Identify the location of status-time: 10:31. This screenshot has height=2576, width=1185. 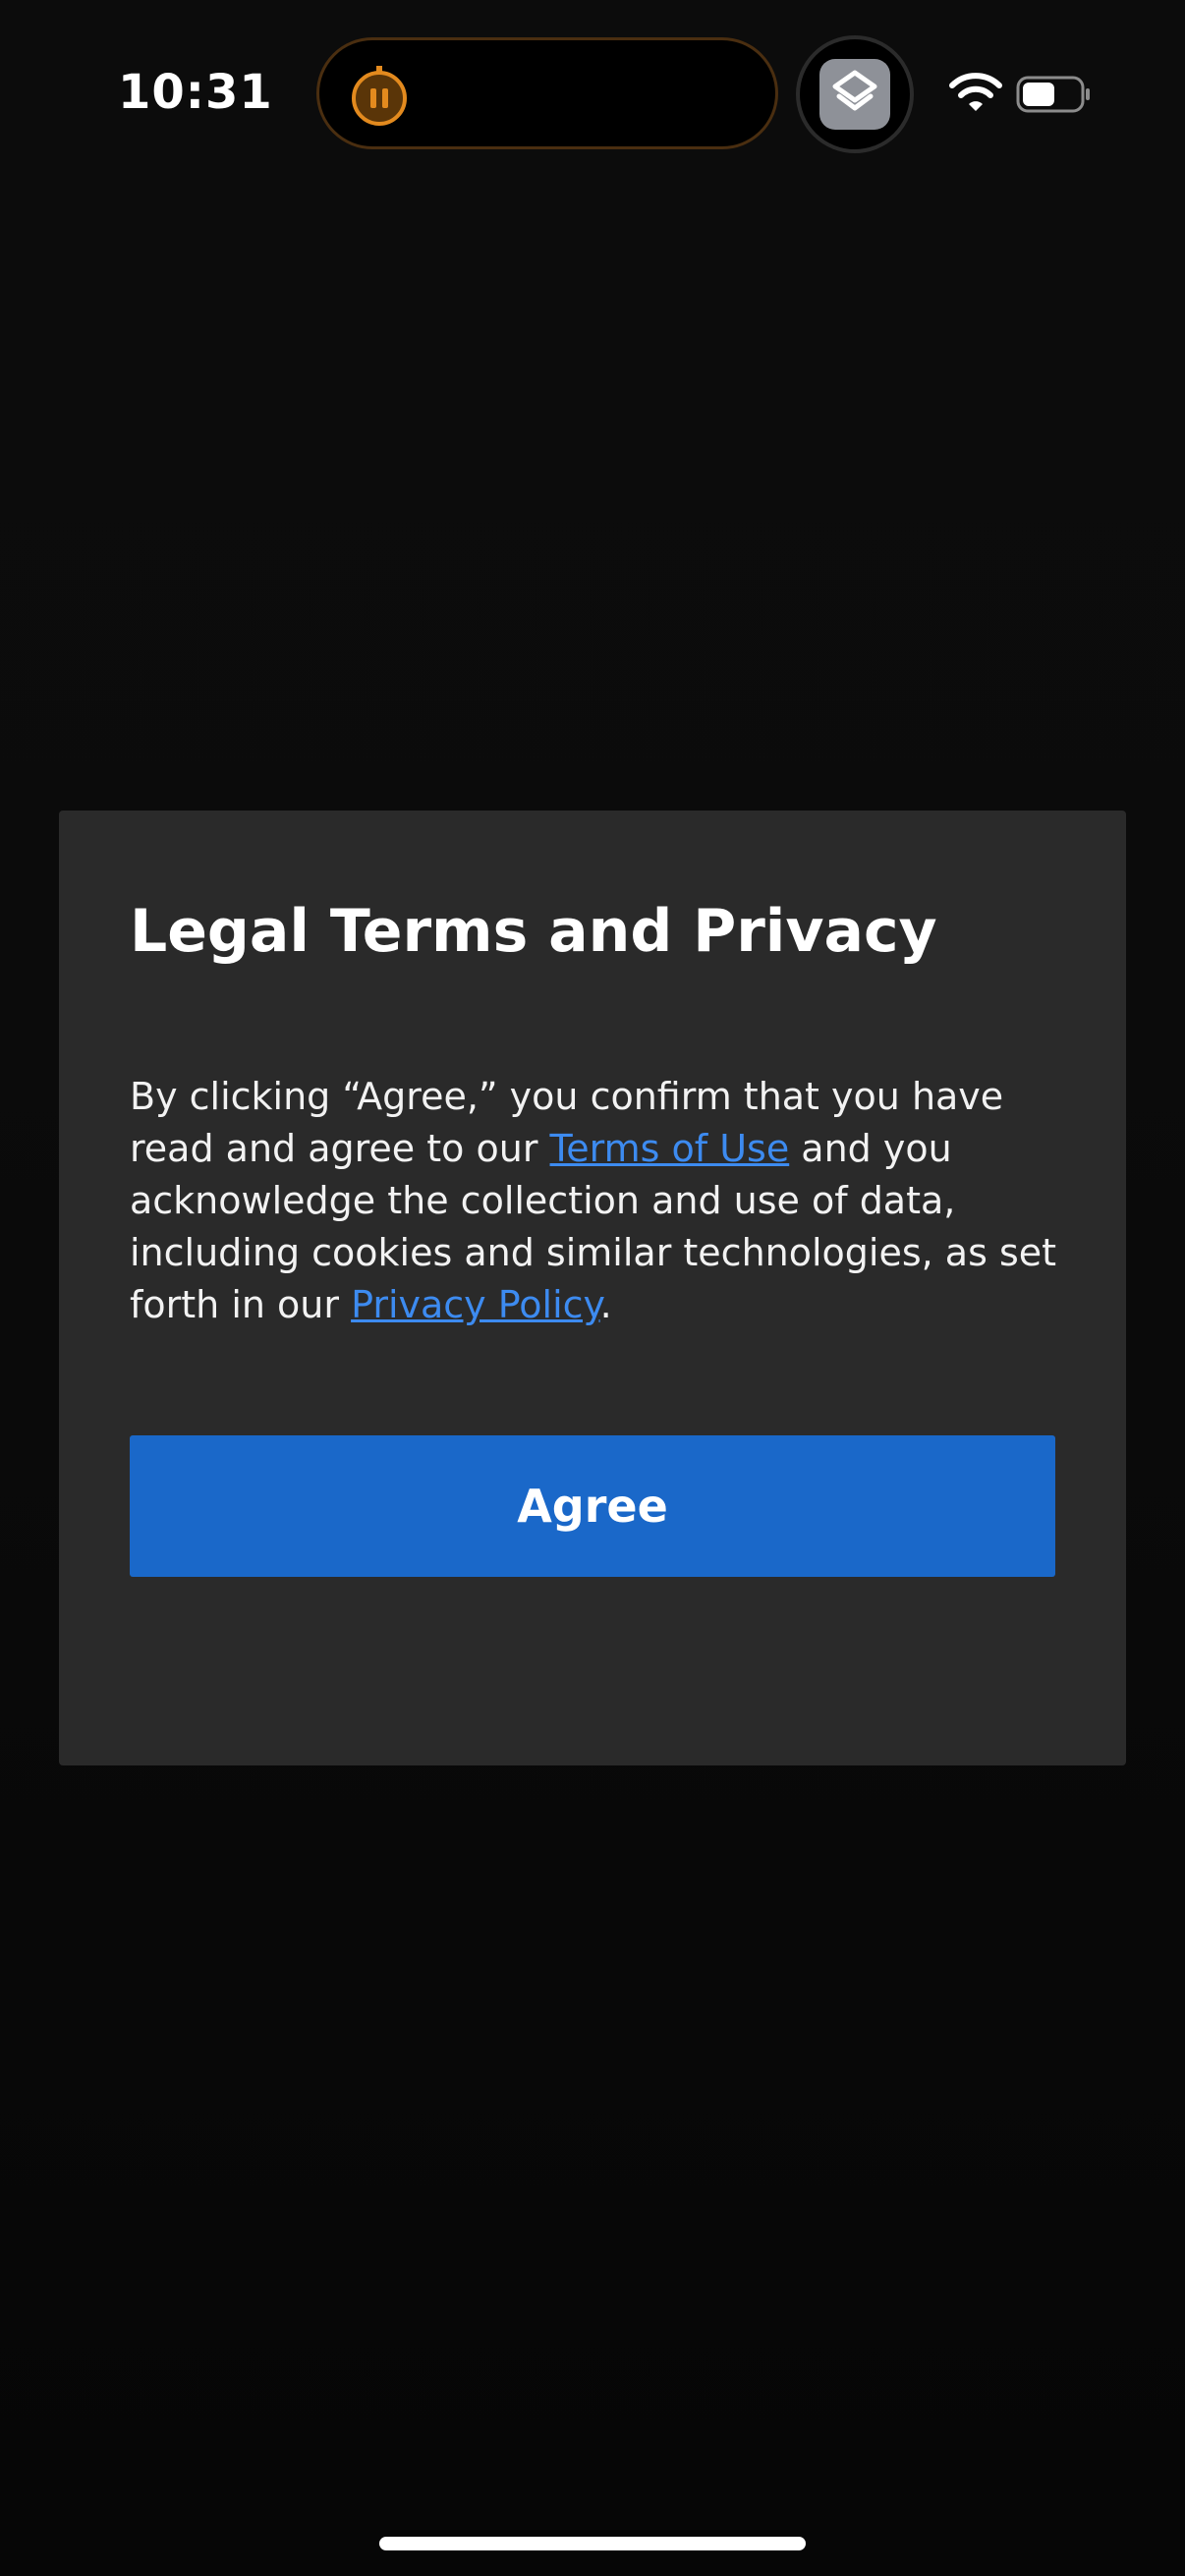
(196, 92).